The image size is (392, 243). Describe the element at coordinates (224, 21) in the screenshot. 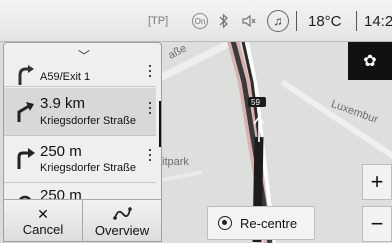

I see `bluetooth-icon` at that location.